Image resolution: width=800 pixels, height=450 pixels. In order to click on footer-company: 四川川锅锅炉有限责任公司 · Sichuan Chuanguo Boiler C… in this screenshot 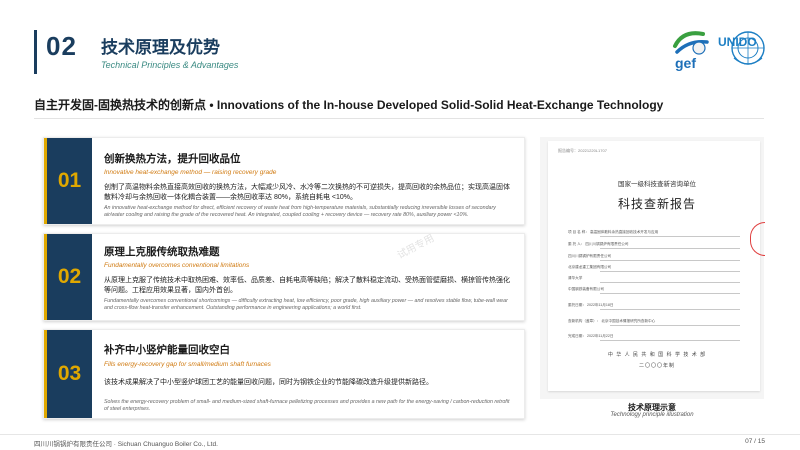, I will do `click(126, 444)`.